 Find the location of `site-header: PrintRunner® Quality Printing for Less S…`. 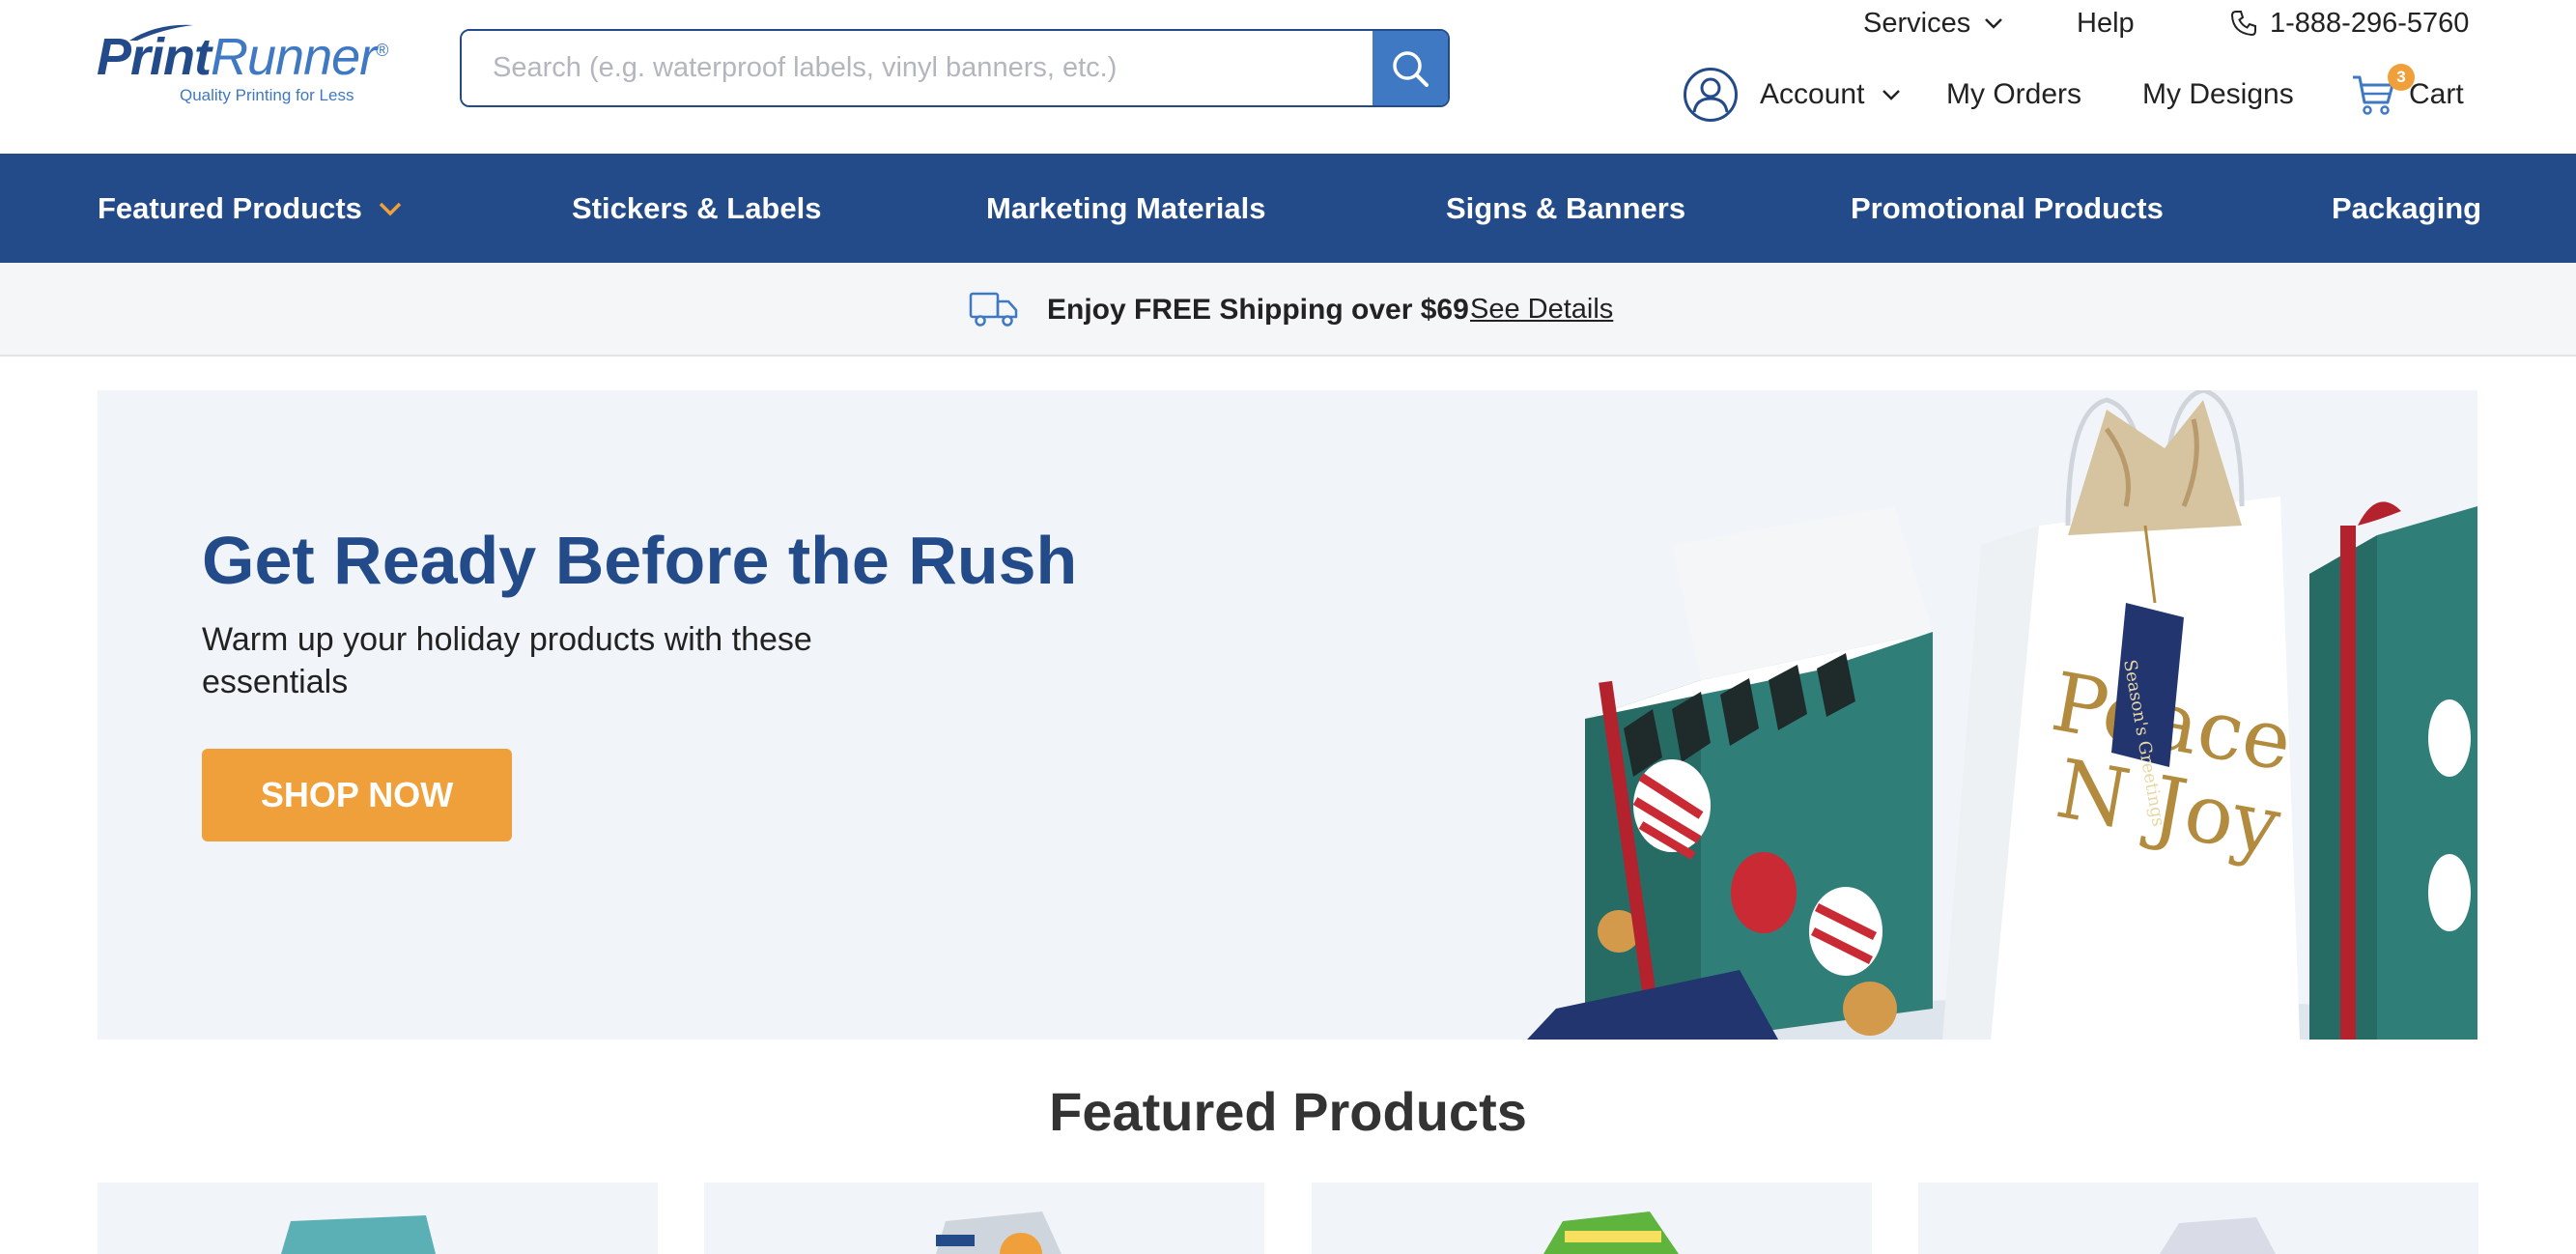

site-header: PrintRunner® Quality Printing for Less S… is located at coordinates (1288, 77).